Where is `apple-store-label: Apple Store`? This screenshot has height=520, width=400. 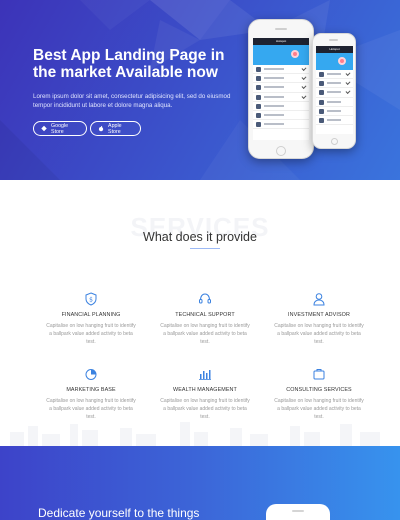 apple-store-label: Apple Store is located at coordinates (115, 128).